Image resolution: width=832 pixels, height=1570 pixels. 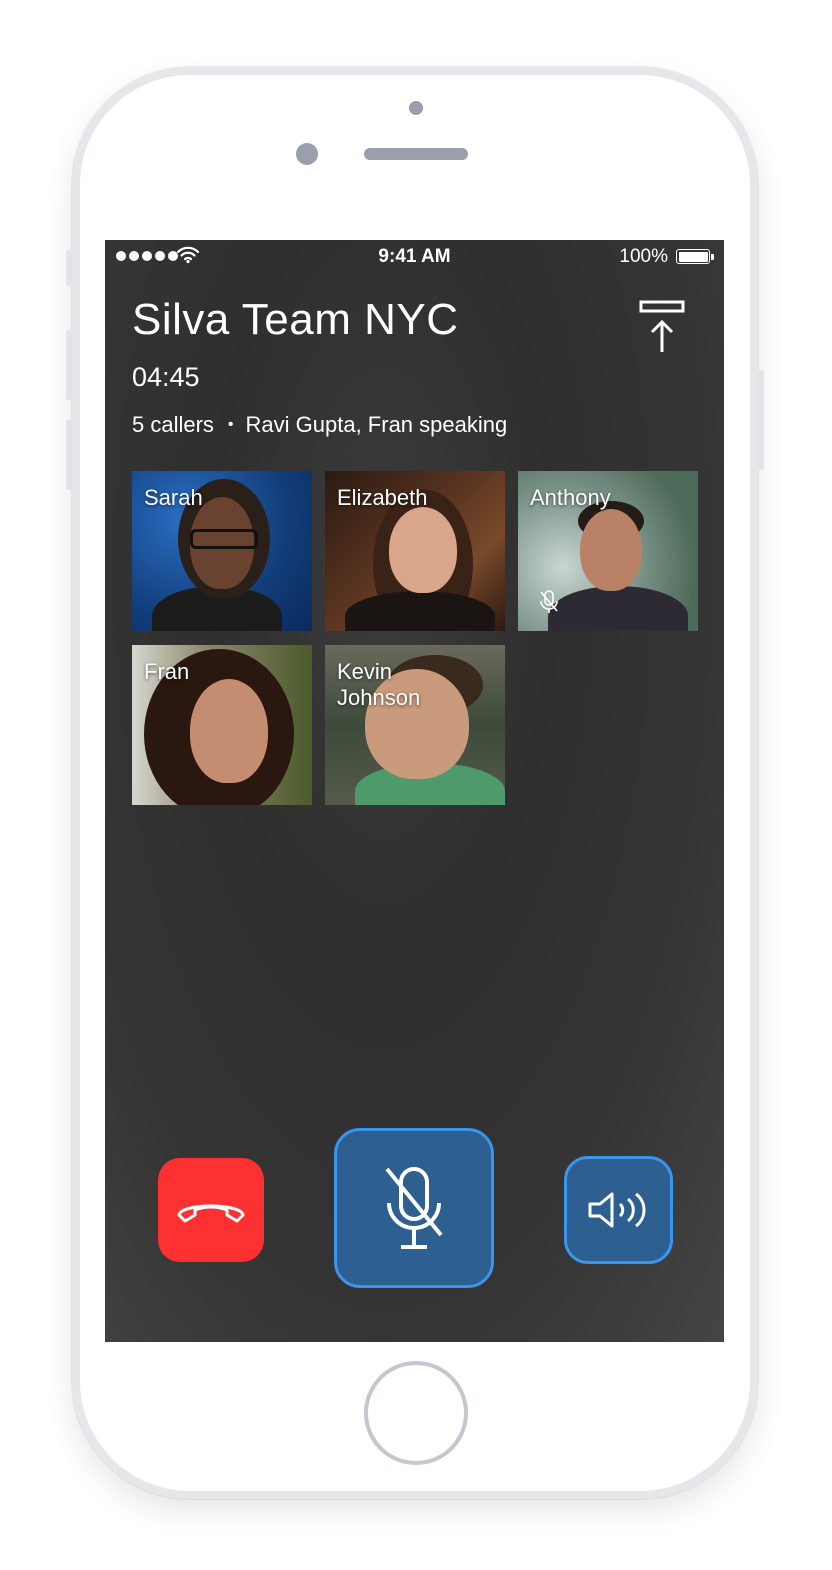 What do you see at coordinates (761, 420) in the screenshot?
I see `power-button` at bounding box center [761, 420].